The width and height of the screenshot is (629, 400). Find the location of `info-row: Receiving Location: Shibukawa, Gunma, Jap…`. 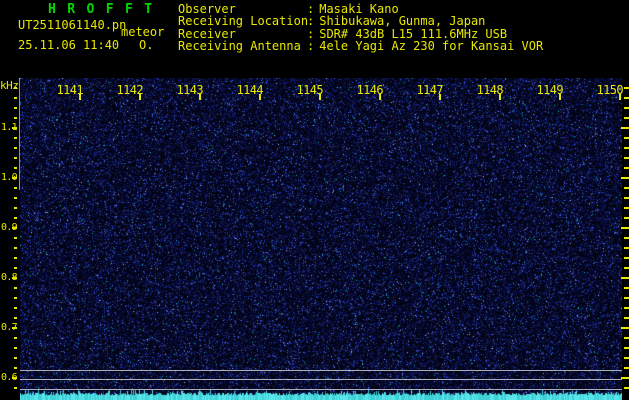

info-row: Receiving Location: Shibukawa, Gunma, Jap… is located at coordinates (360, 21).